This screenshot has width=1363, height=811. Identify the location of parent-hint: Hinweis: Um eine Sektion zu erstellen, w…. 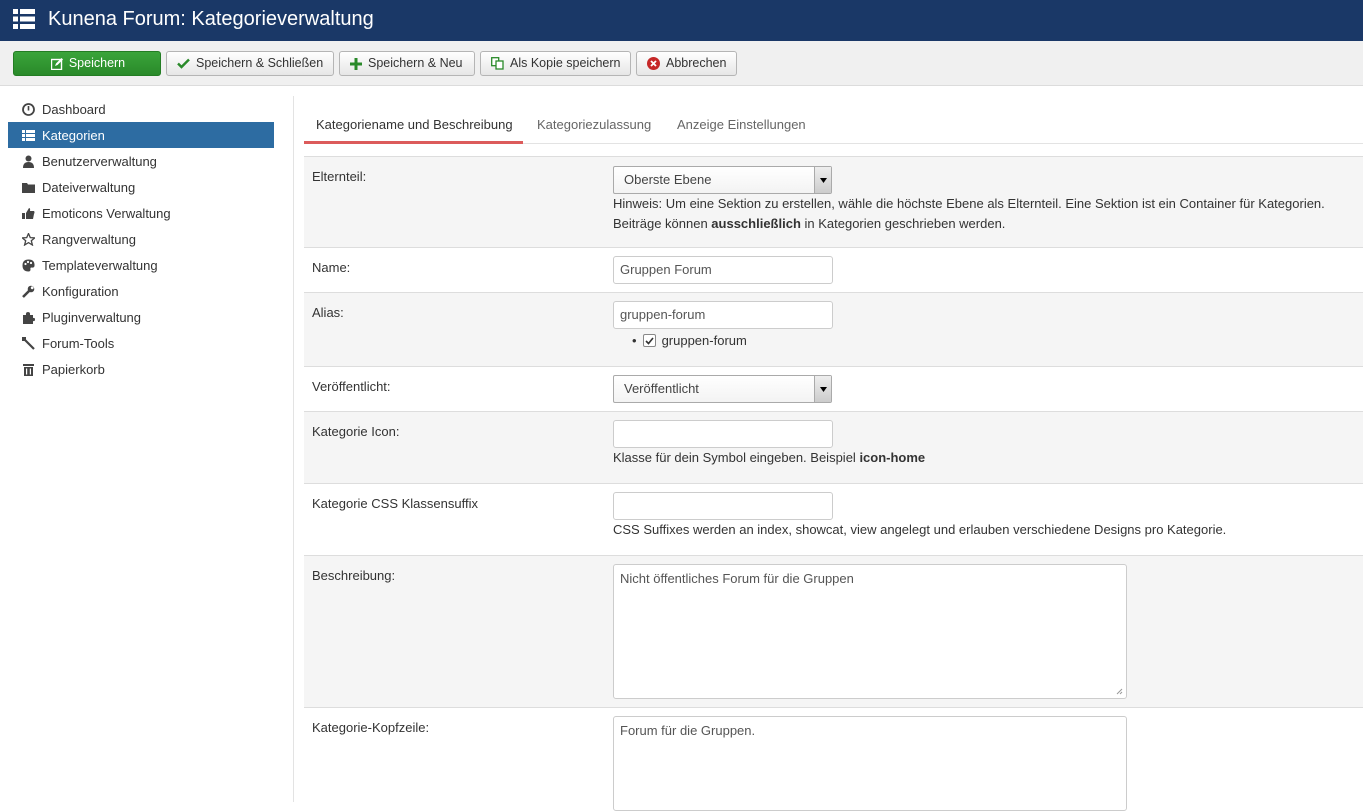
(983, 214).